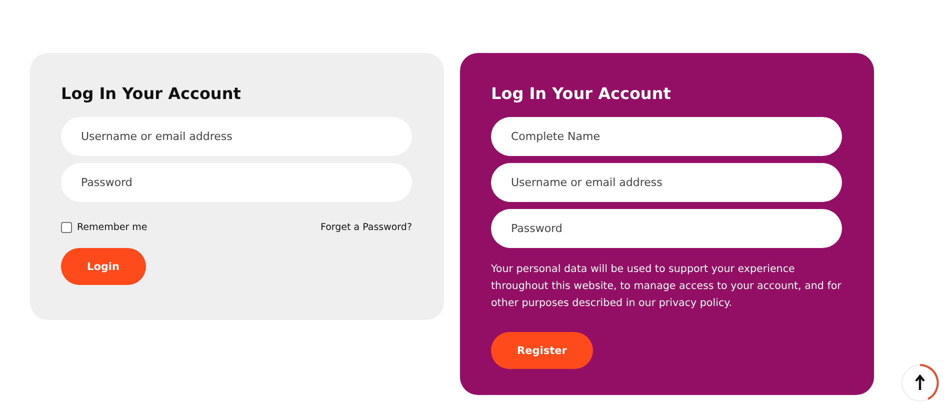 This screenshot has height=415, width=950. I want to click on privacy-note: Your personal data will be used to support your experience throughout this website, to manage access to your account, and for other purposes described in our privacy policy., so click(666, 286).